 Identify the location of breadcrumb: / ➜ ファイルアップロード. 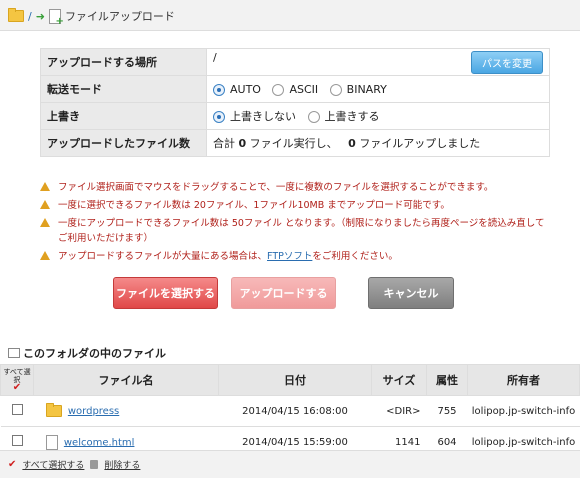
(91, 17).